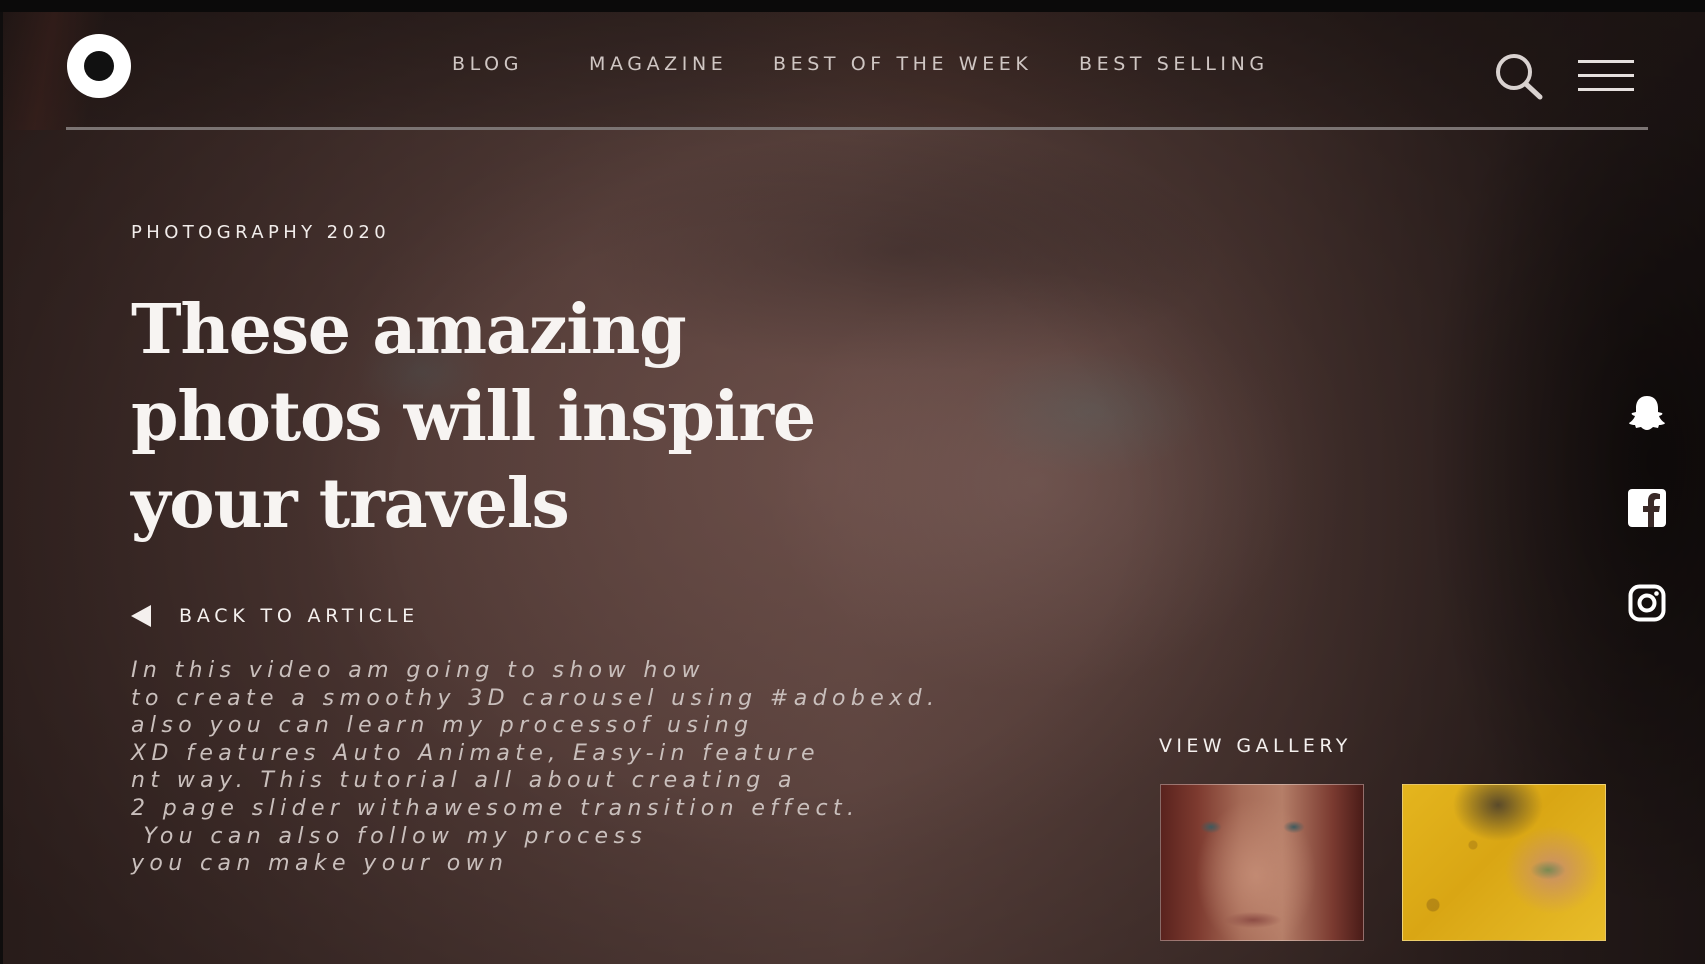 Image resolution: width=1705 pixels, height=964 pixels. Describe the element at coordinates (857, 128) in the screenshot. I see `header-divider` at that location.